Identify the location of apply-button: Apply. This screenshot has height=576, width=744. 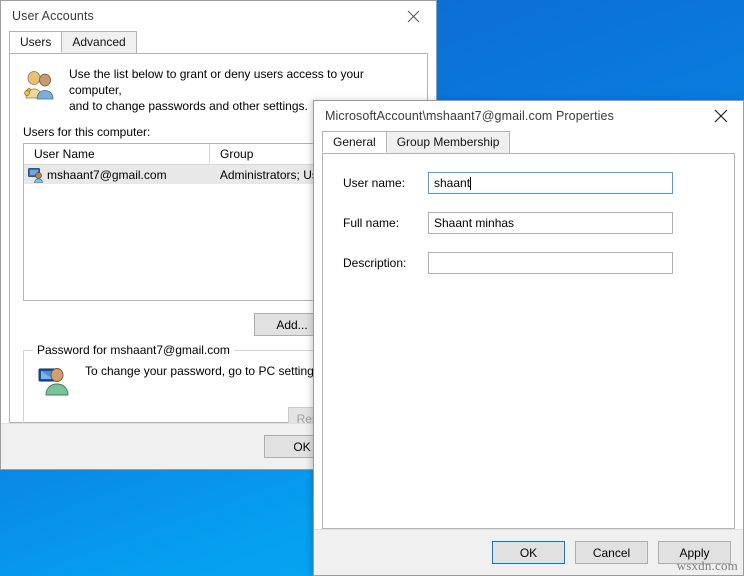
(694, 552).